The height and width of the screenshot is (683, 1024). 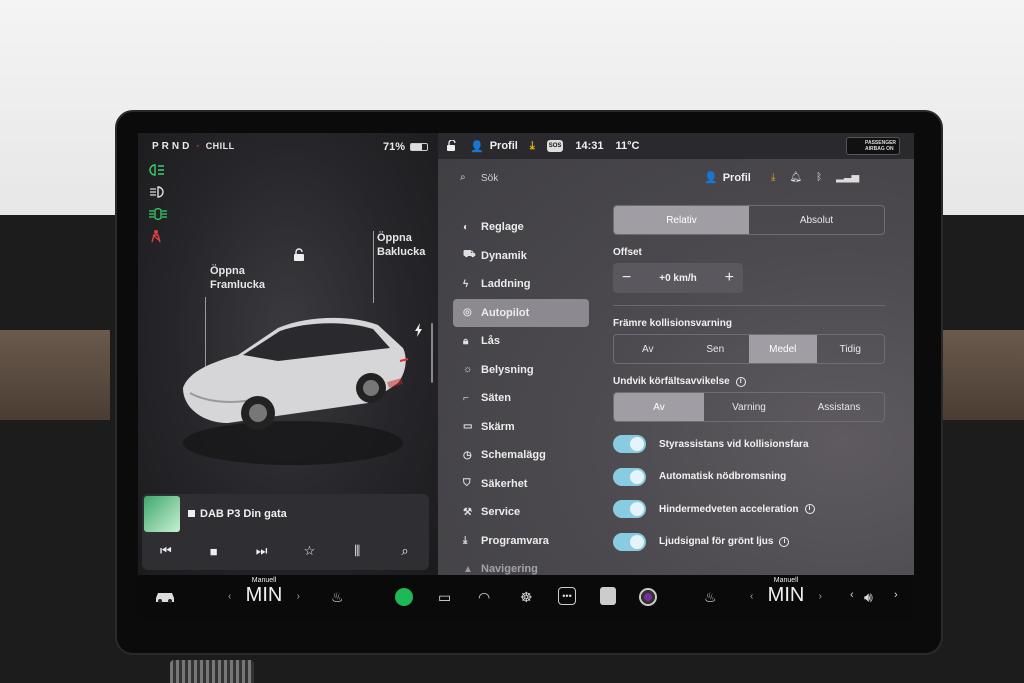 I want to click on open-front-trunk-label: Öppna Framlucka, so click(x=237, y=278).